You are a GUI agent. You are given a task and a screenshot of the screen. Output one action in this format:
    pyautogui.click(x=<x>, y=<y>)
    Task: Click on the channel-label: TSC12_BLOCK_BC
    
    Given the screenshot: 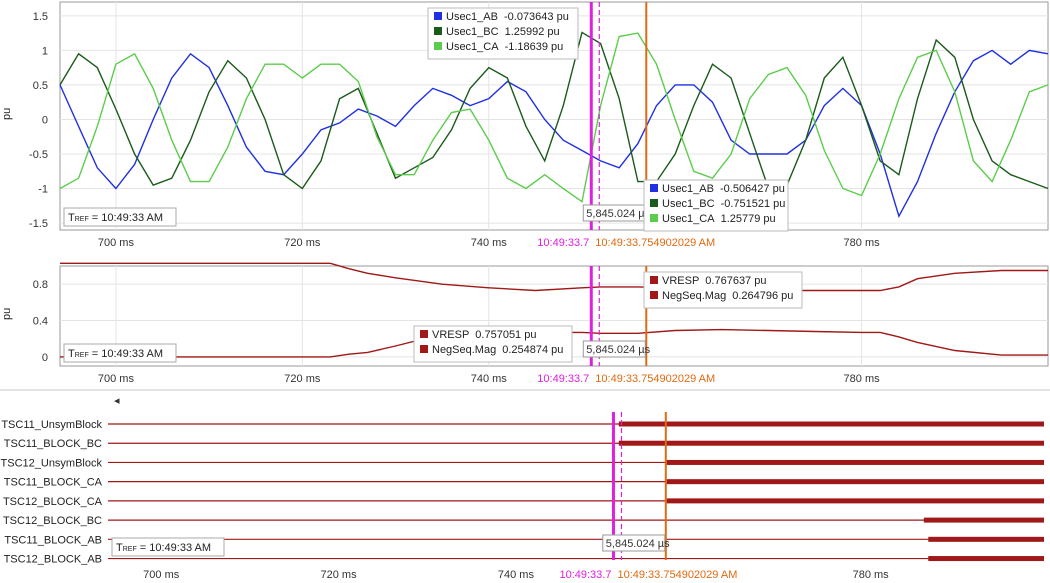 What is the action you would take?
    pyautogui.click(x=52, y=521)
    